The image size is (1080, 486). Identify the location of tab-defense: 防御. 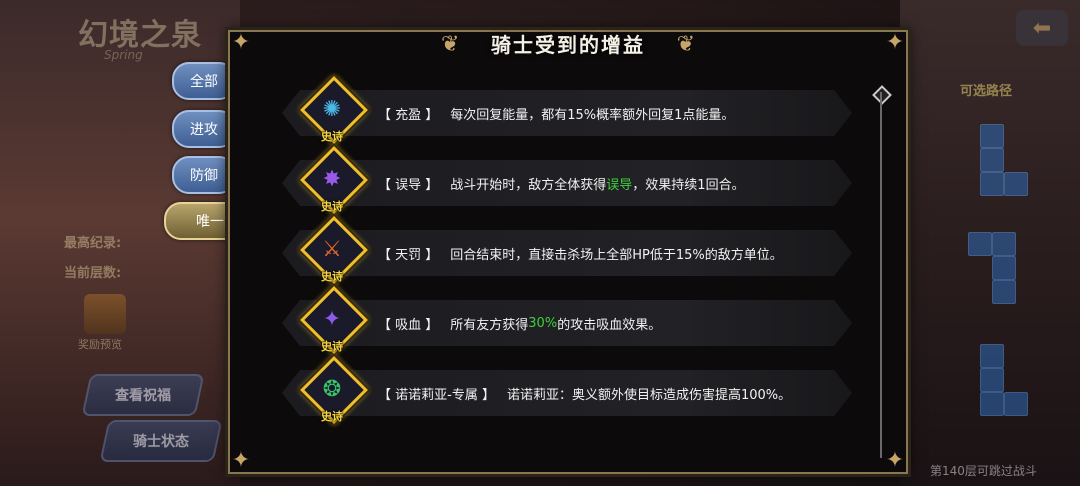
(204, 175).